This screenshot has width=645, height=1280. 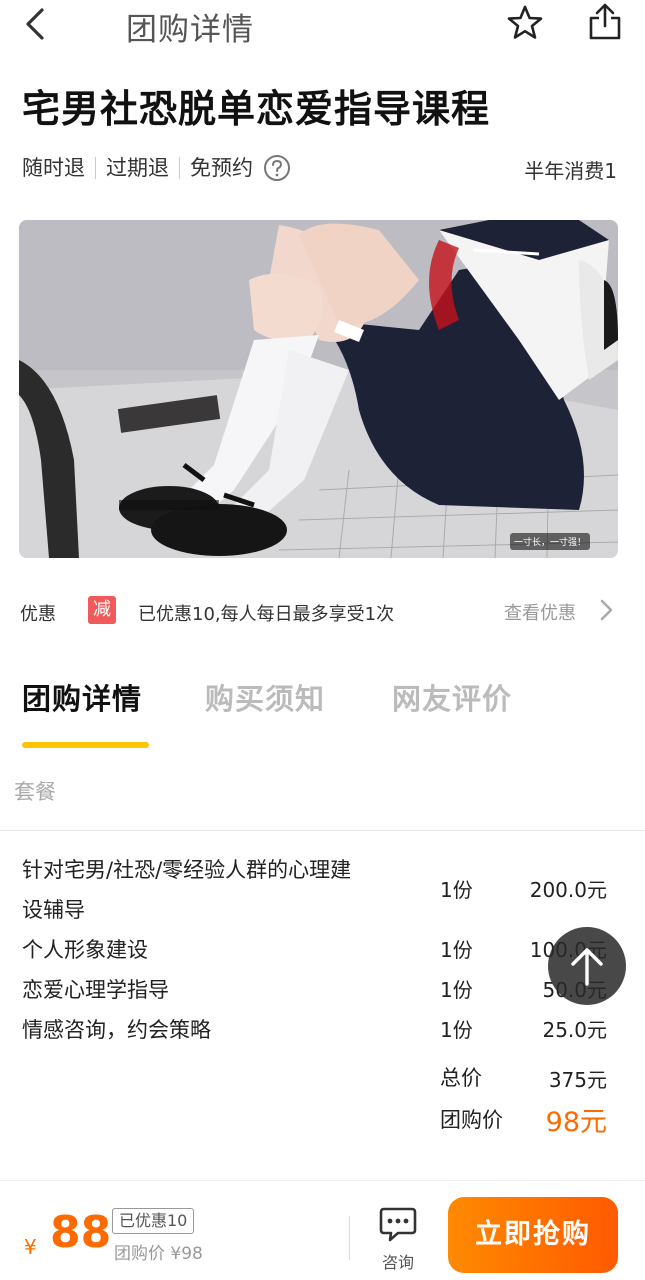 I want to click on discount-chip: 已优惠10, so click(x=153, y=1221).